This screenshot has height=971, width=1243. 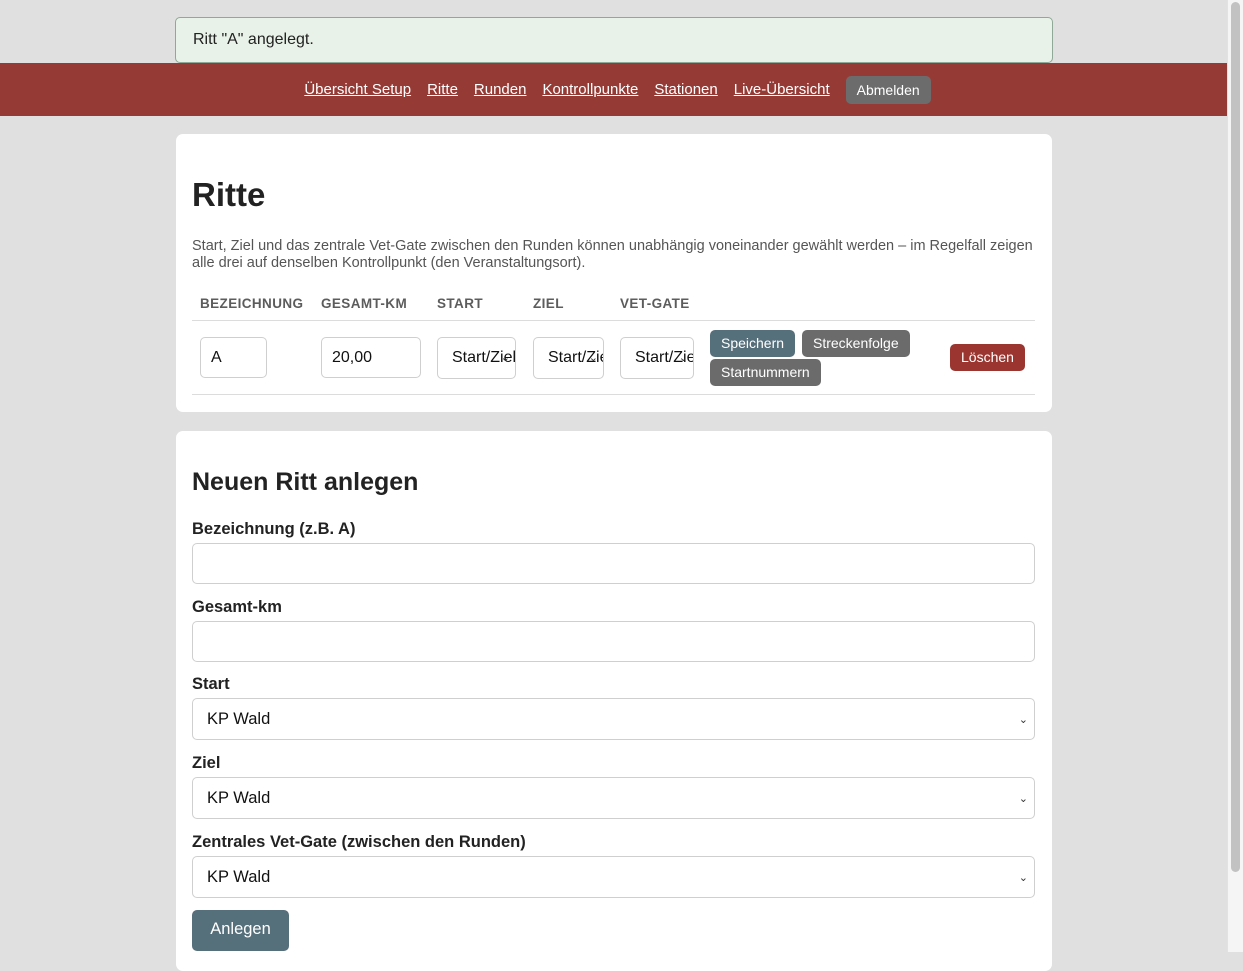 I want to click on logout-button: Abmelden, so click(x=888, y=89).